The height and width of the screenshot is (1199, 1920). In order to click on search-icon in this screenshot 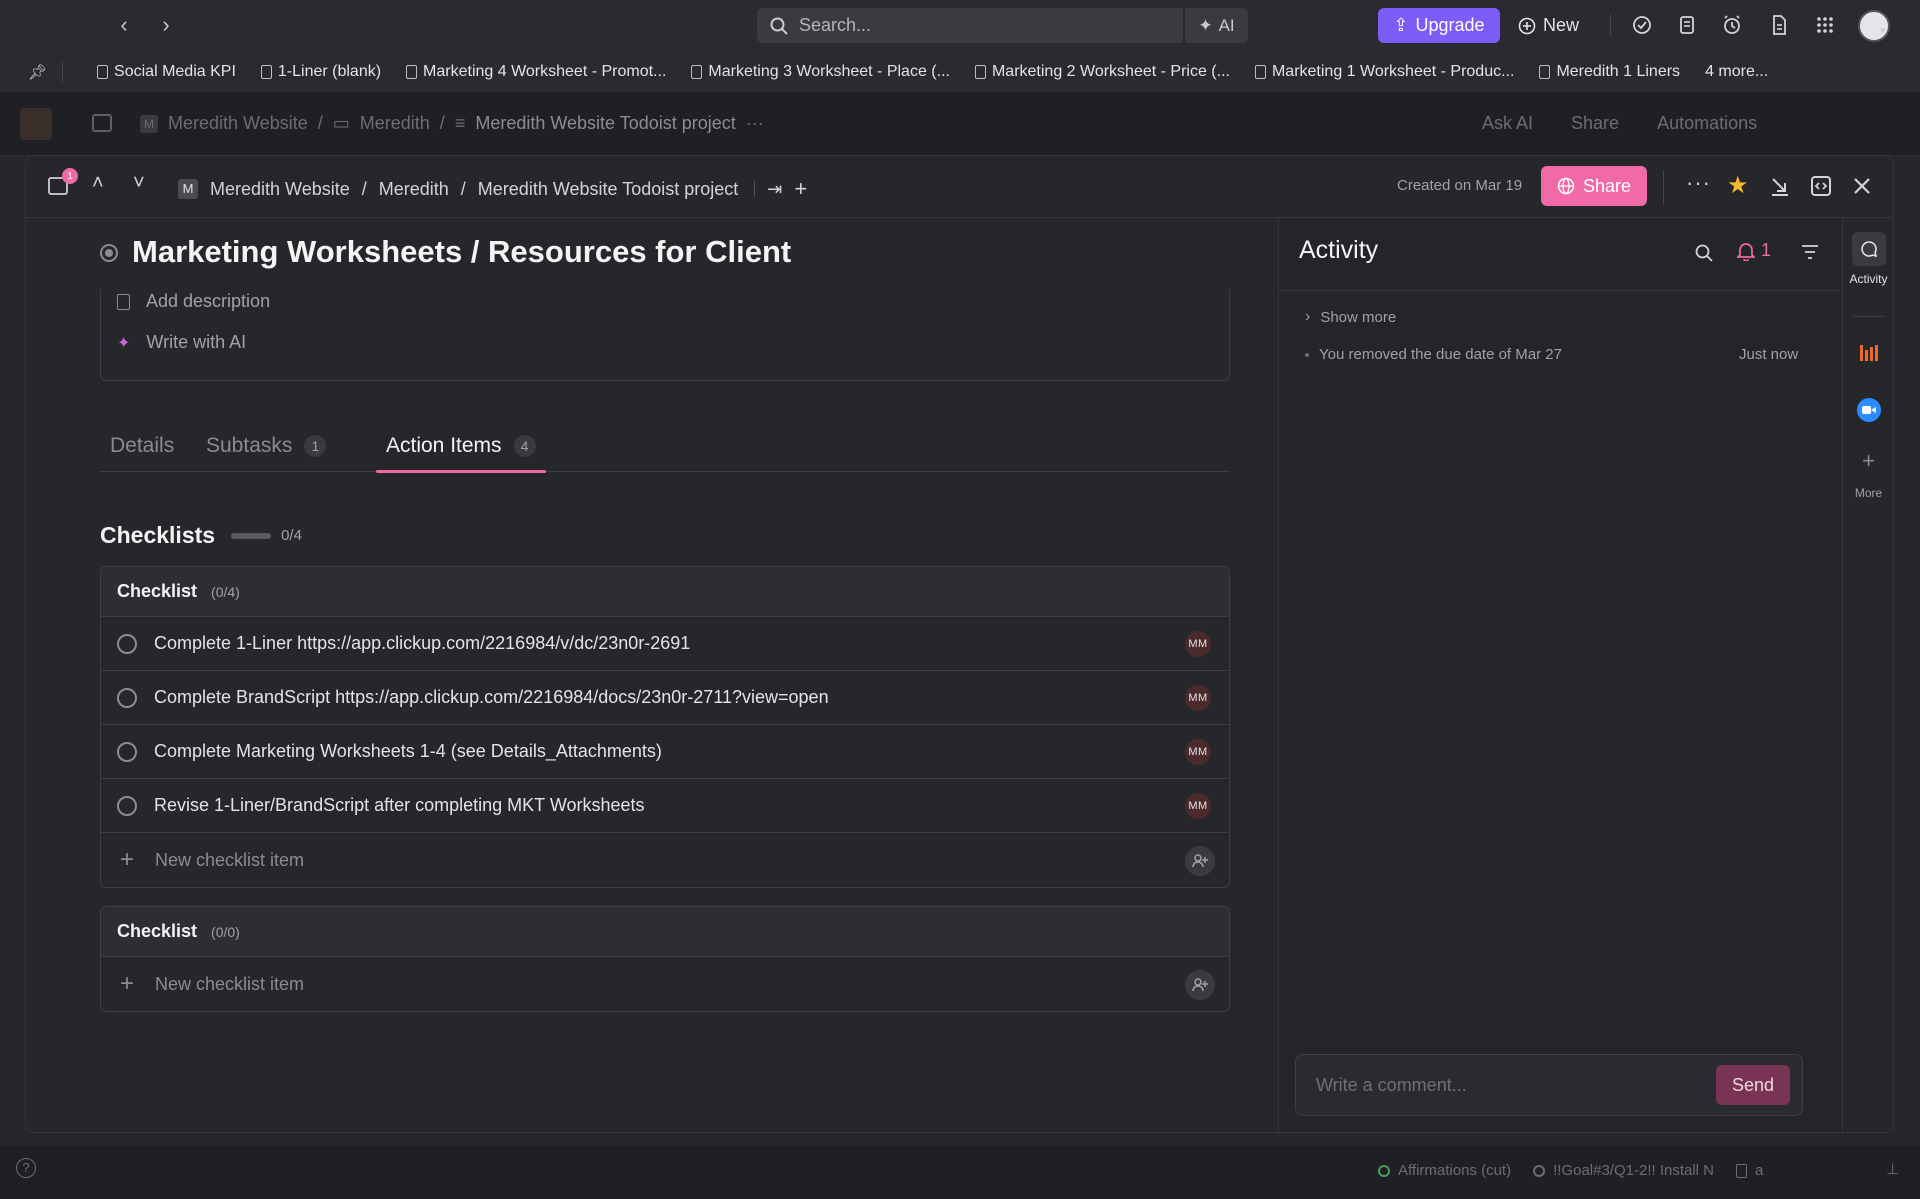, I will do `click(1704, 253)`.